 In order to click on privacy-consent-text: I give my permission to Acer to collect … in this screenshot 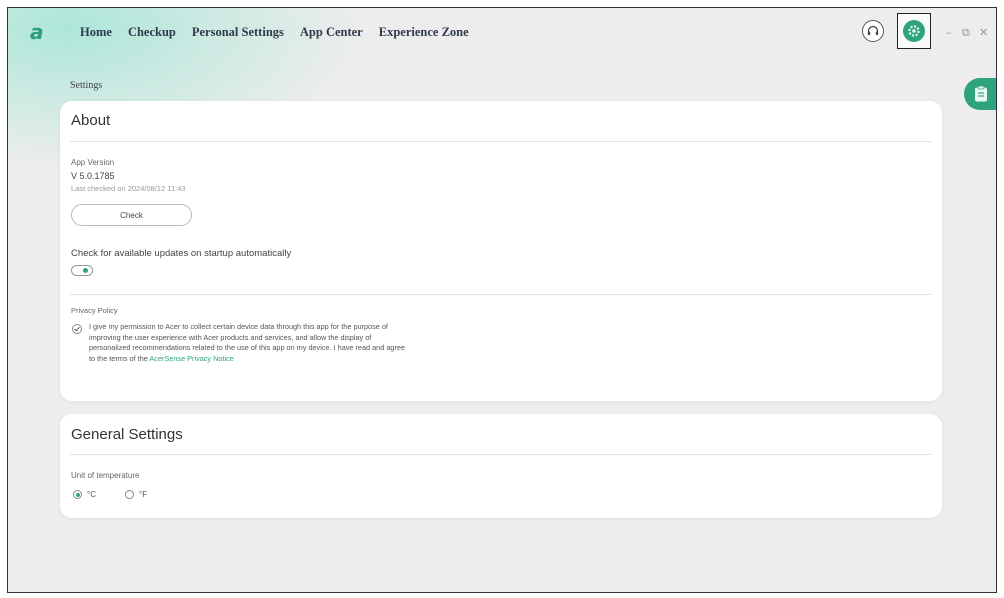, I will do `click(248, 343)`.